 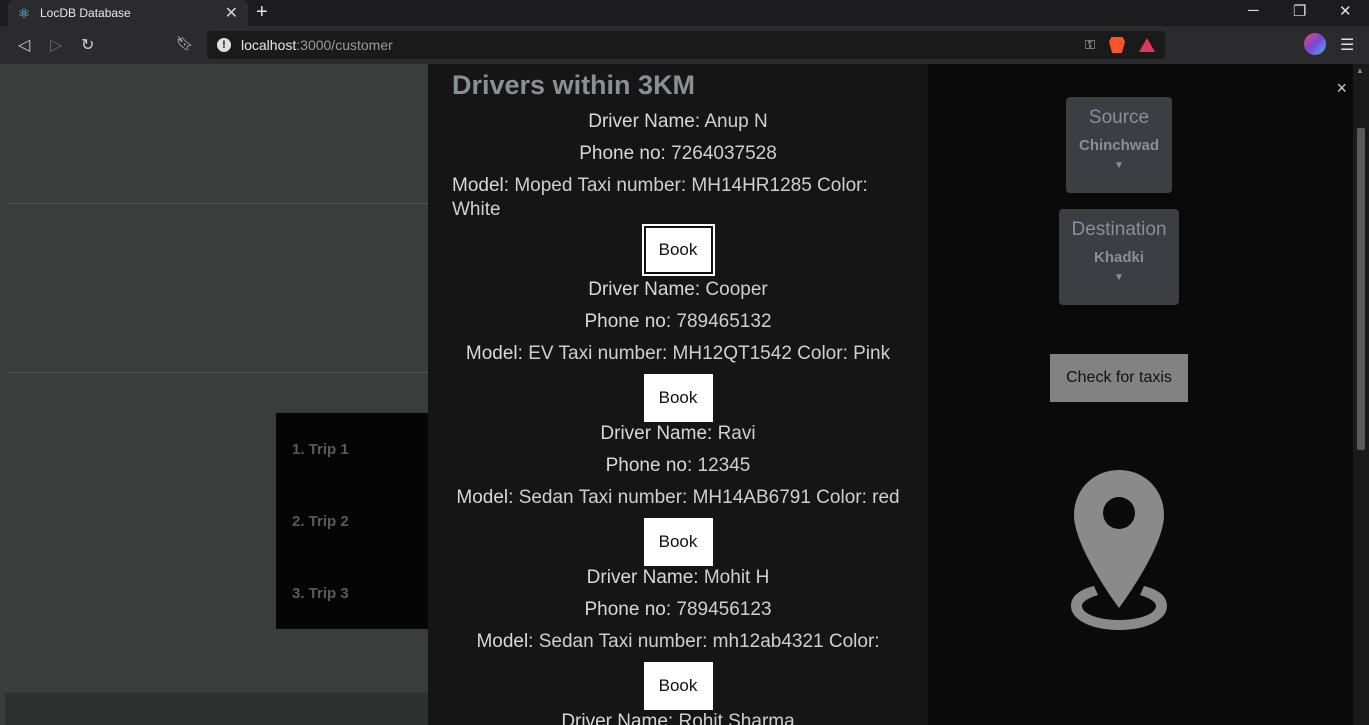 What do you see at coordinates (1360, 70) in the screenshot?
I see `scroll-up-icon: ▲` at bounding box center [1360, 70].